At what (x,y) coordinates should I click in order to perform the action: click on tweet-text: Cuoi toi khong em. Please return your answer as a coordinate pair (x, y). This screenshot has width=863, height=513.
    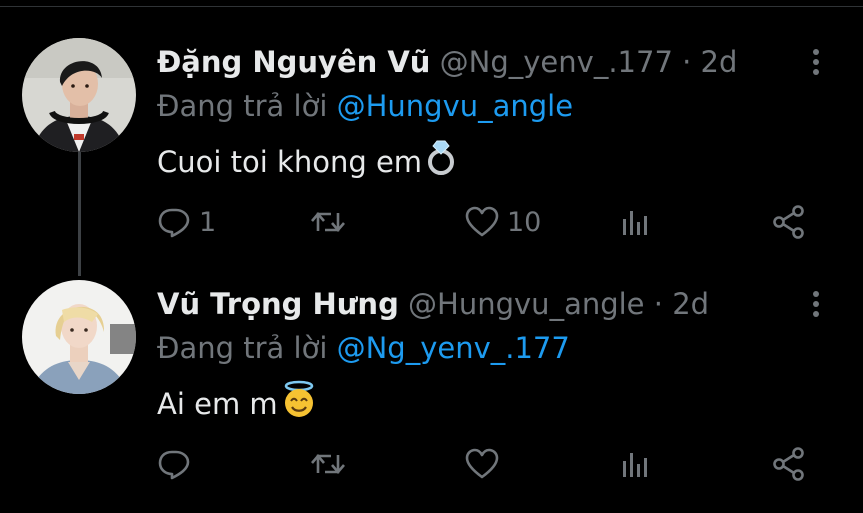
    Looking at the image, I should click on (307, 162).